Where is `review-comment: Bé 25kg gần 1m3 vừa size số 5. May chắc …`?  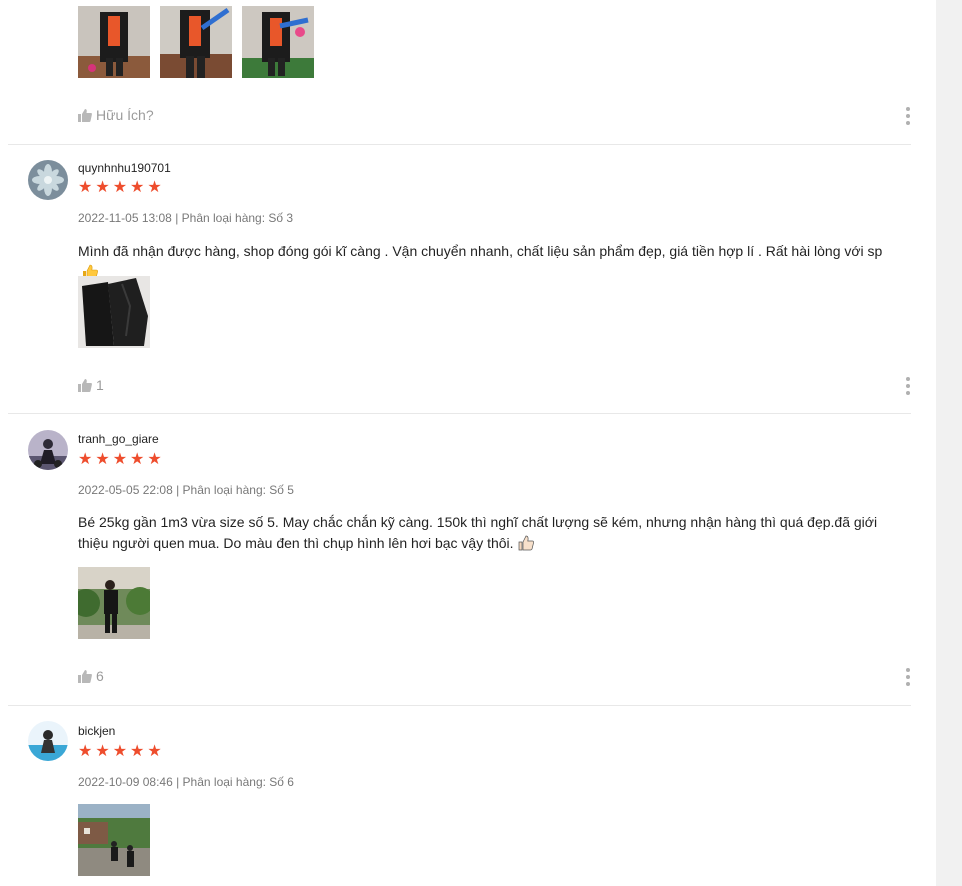
review-comment: Bé 25kg gần 1m3 vừa size số 5. May chắc … is located at coordinates (488, 533).